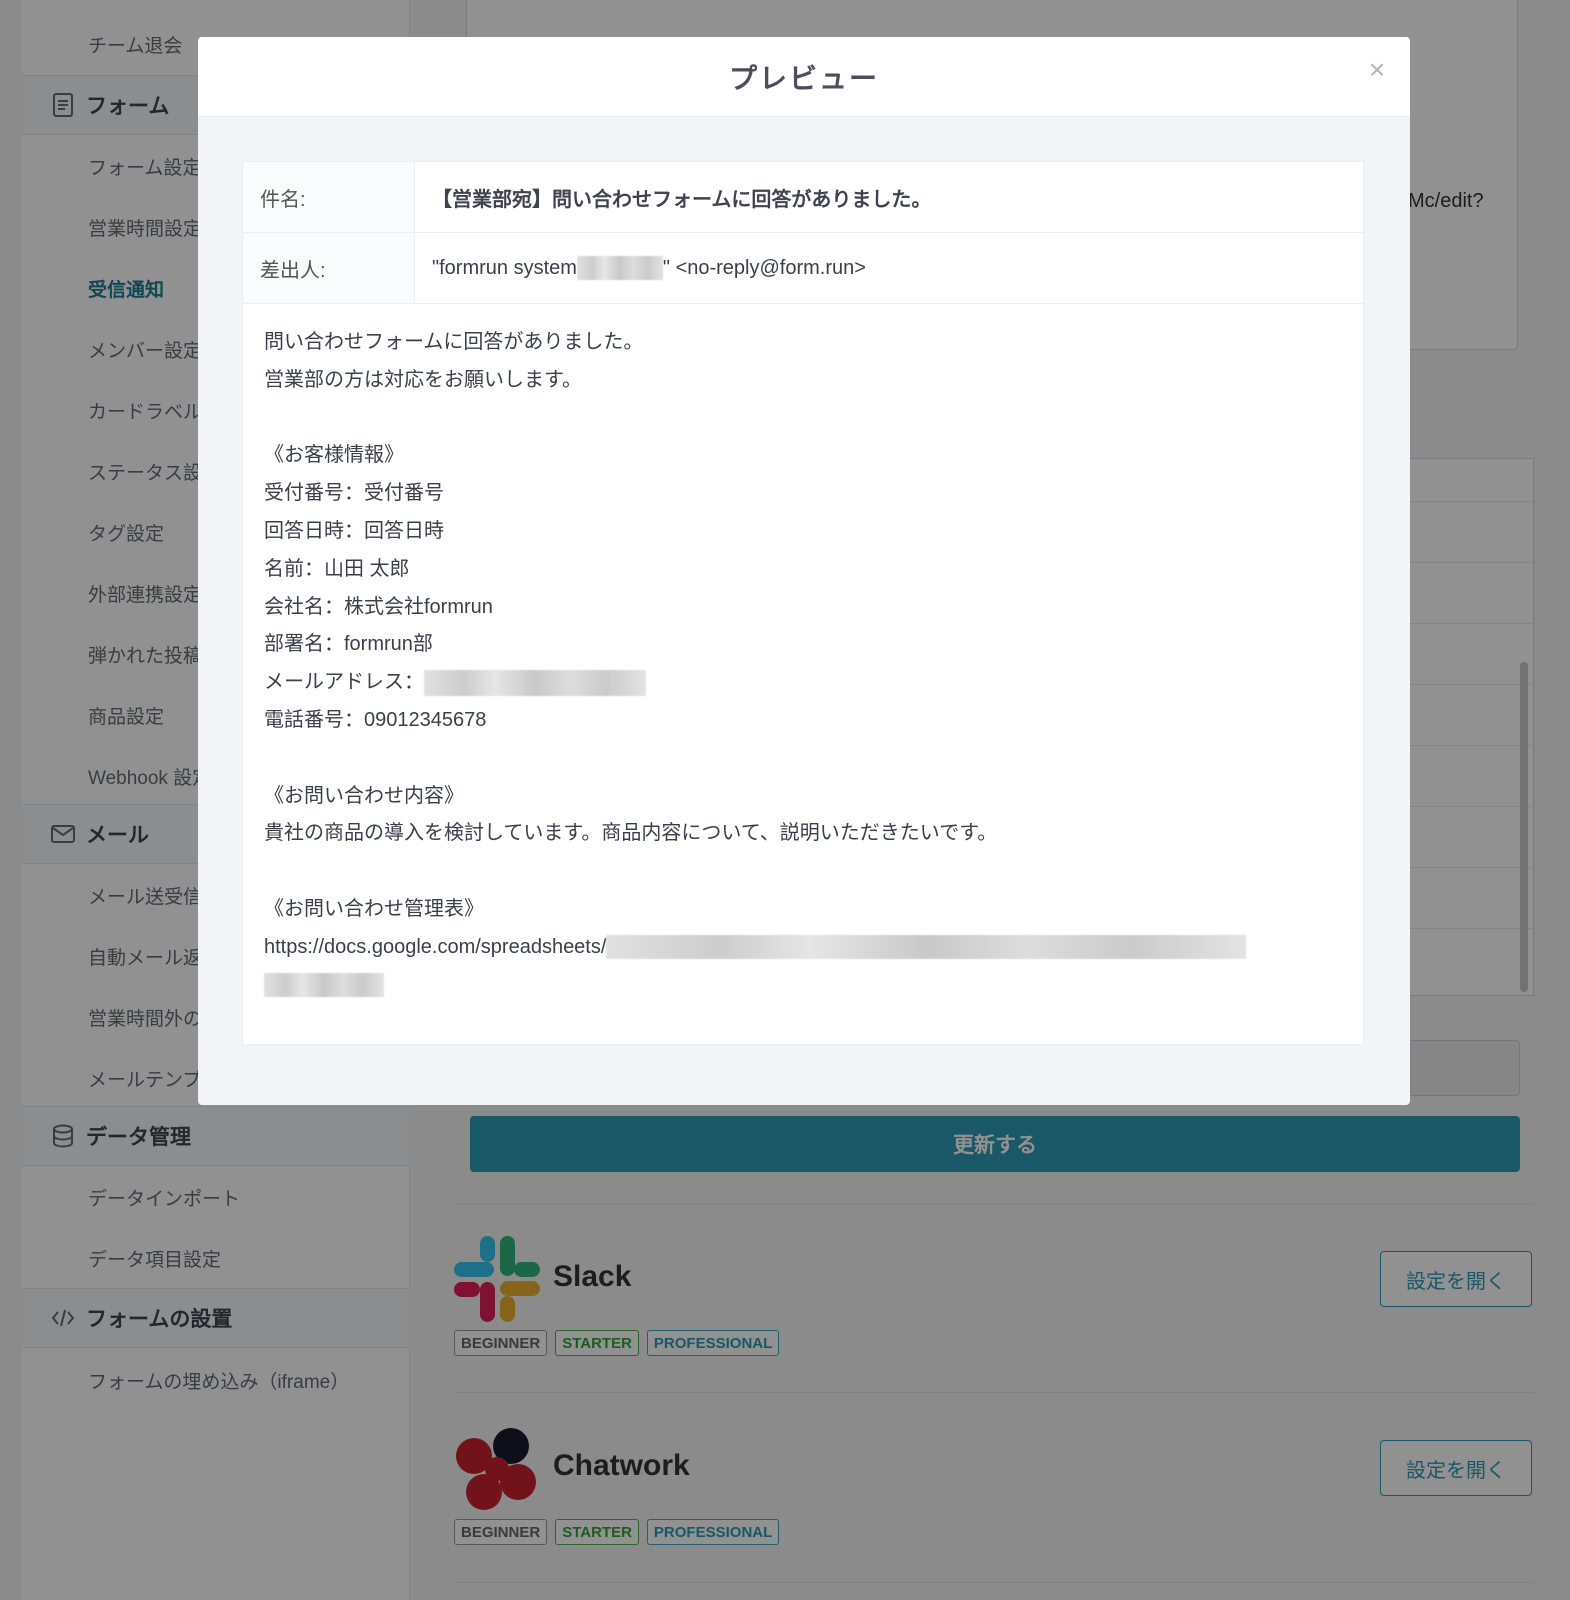 This screenshot has height=1600, width=1570. What do you see at coordinates (364, 795) in the screenshot?
I see `body-heading: 《お問い合わせ内容》` at bounding box center [364, 795].